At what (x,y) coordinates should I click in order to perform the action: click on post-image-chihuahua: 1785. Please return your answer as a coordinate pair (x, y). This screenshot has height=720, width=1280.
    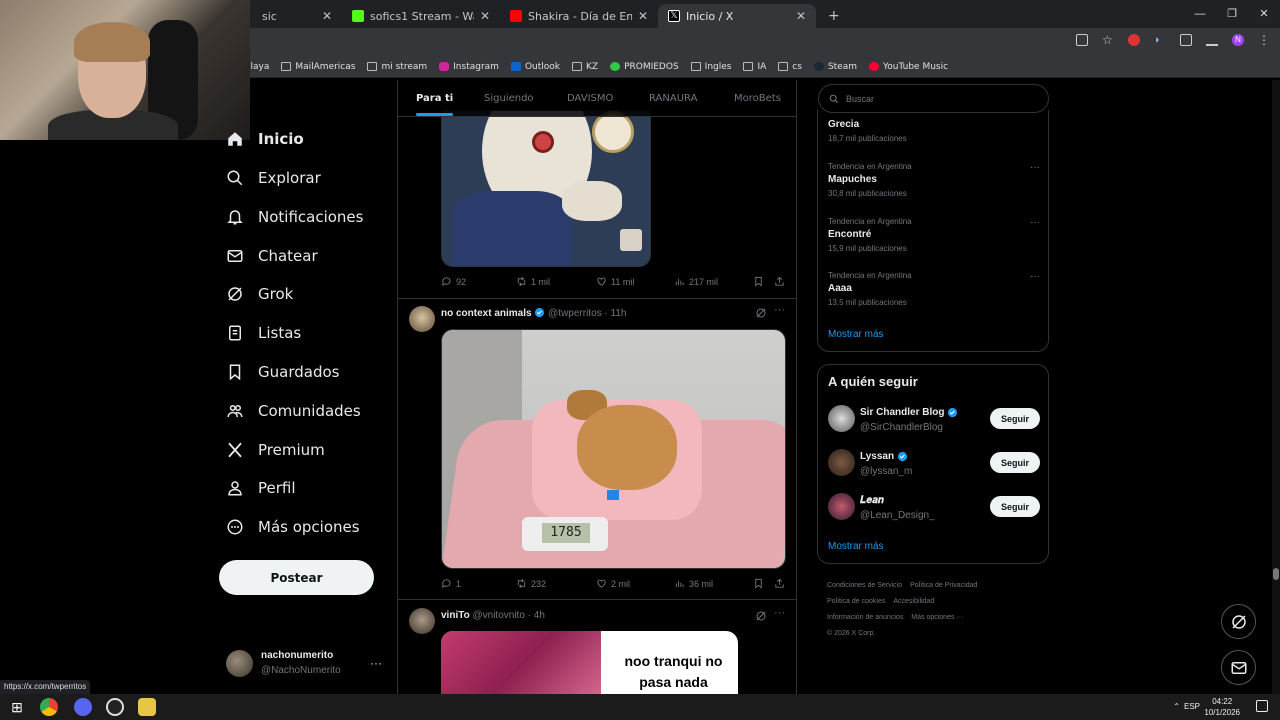
    Looking at the image, I should click on (613, 449).